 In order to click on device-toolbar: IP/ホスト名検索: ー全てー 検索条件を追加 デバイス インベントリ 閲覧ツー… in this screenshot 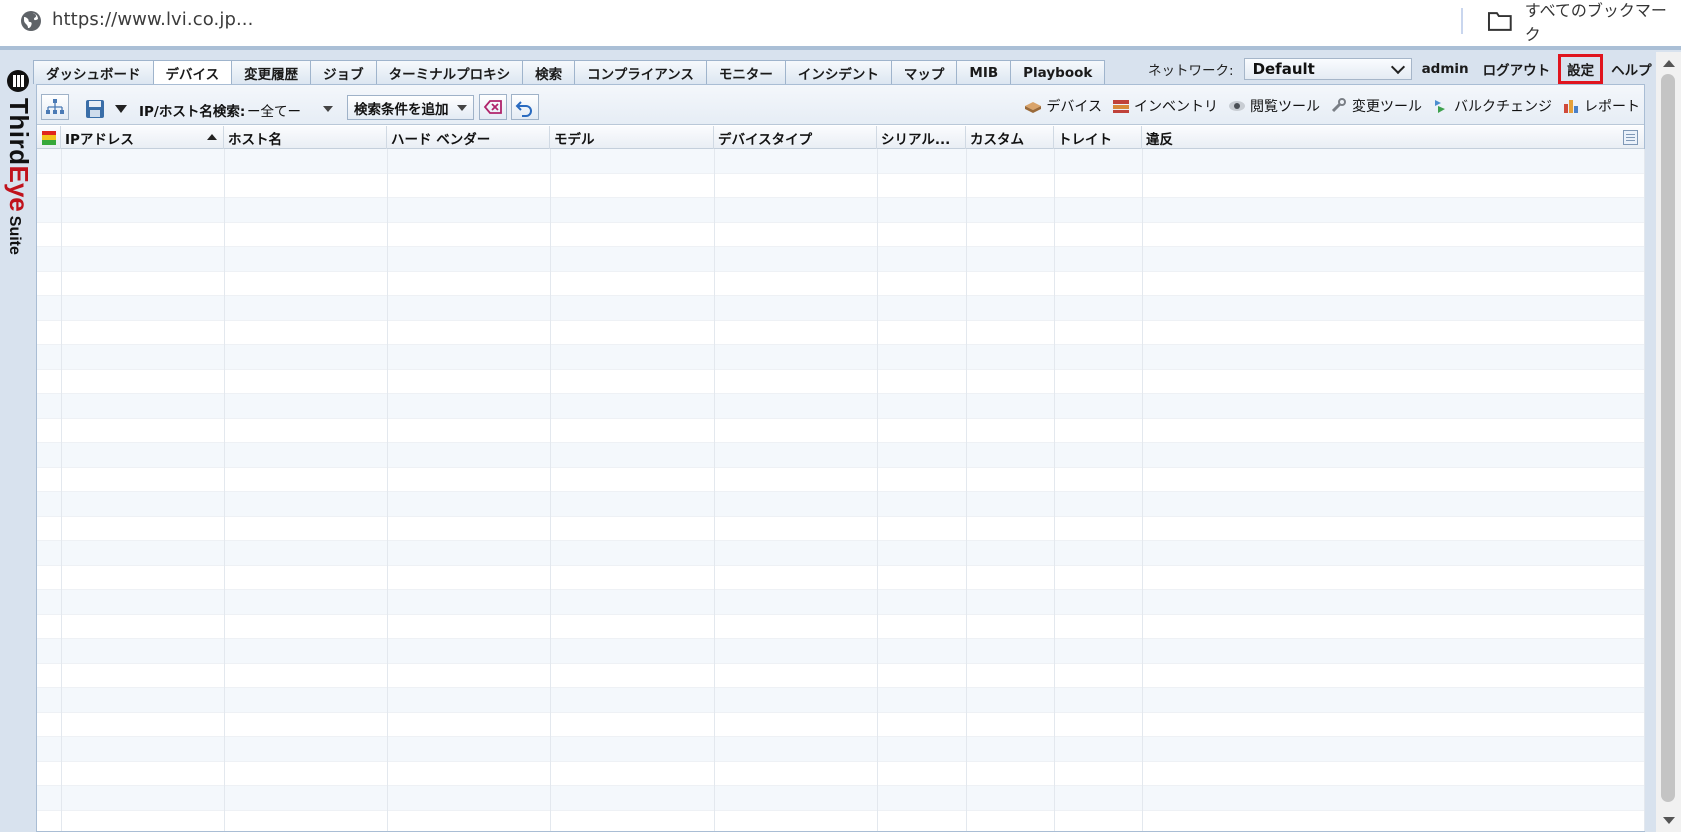, I will do `click(840, 105)`.